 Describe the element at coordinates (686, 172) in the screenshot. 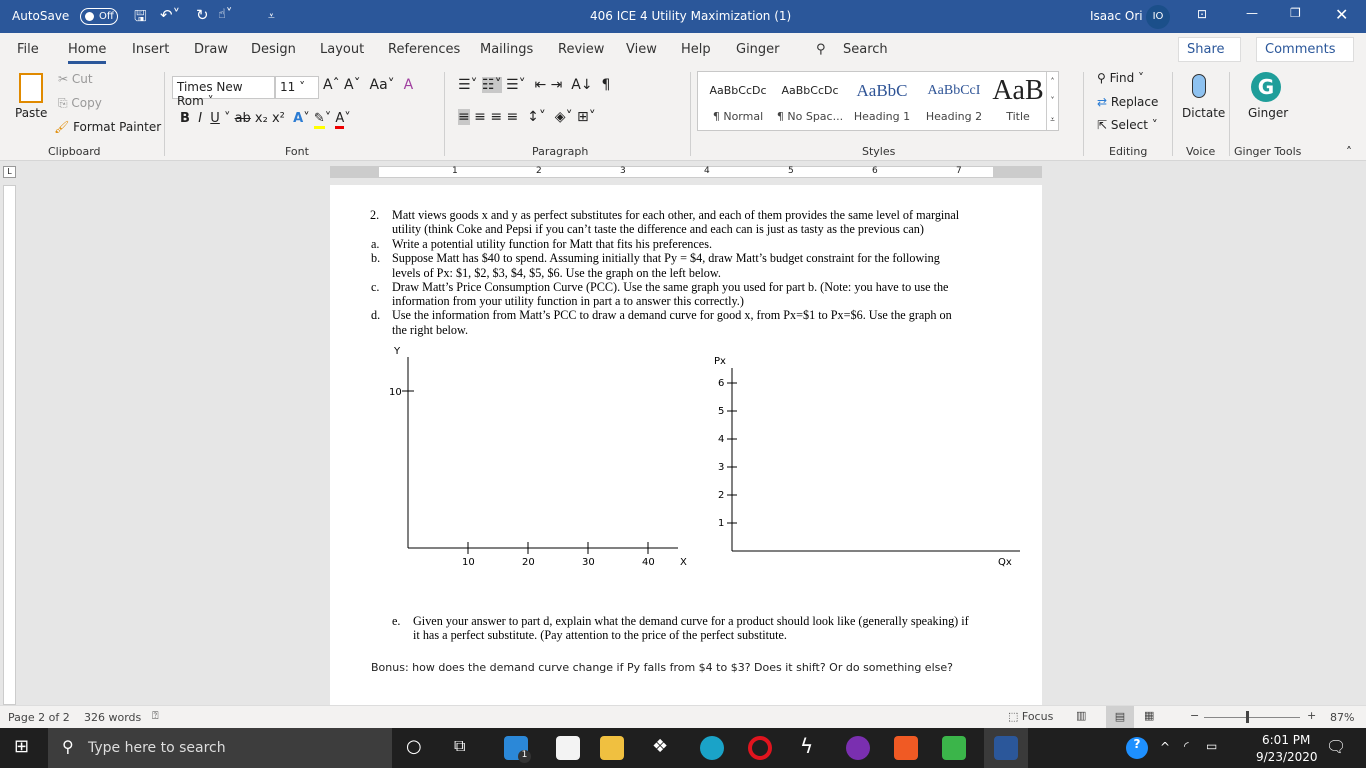

I see `horizontal-ruler` at that location.